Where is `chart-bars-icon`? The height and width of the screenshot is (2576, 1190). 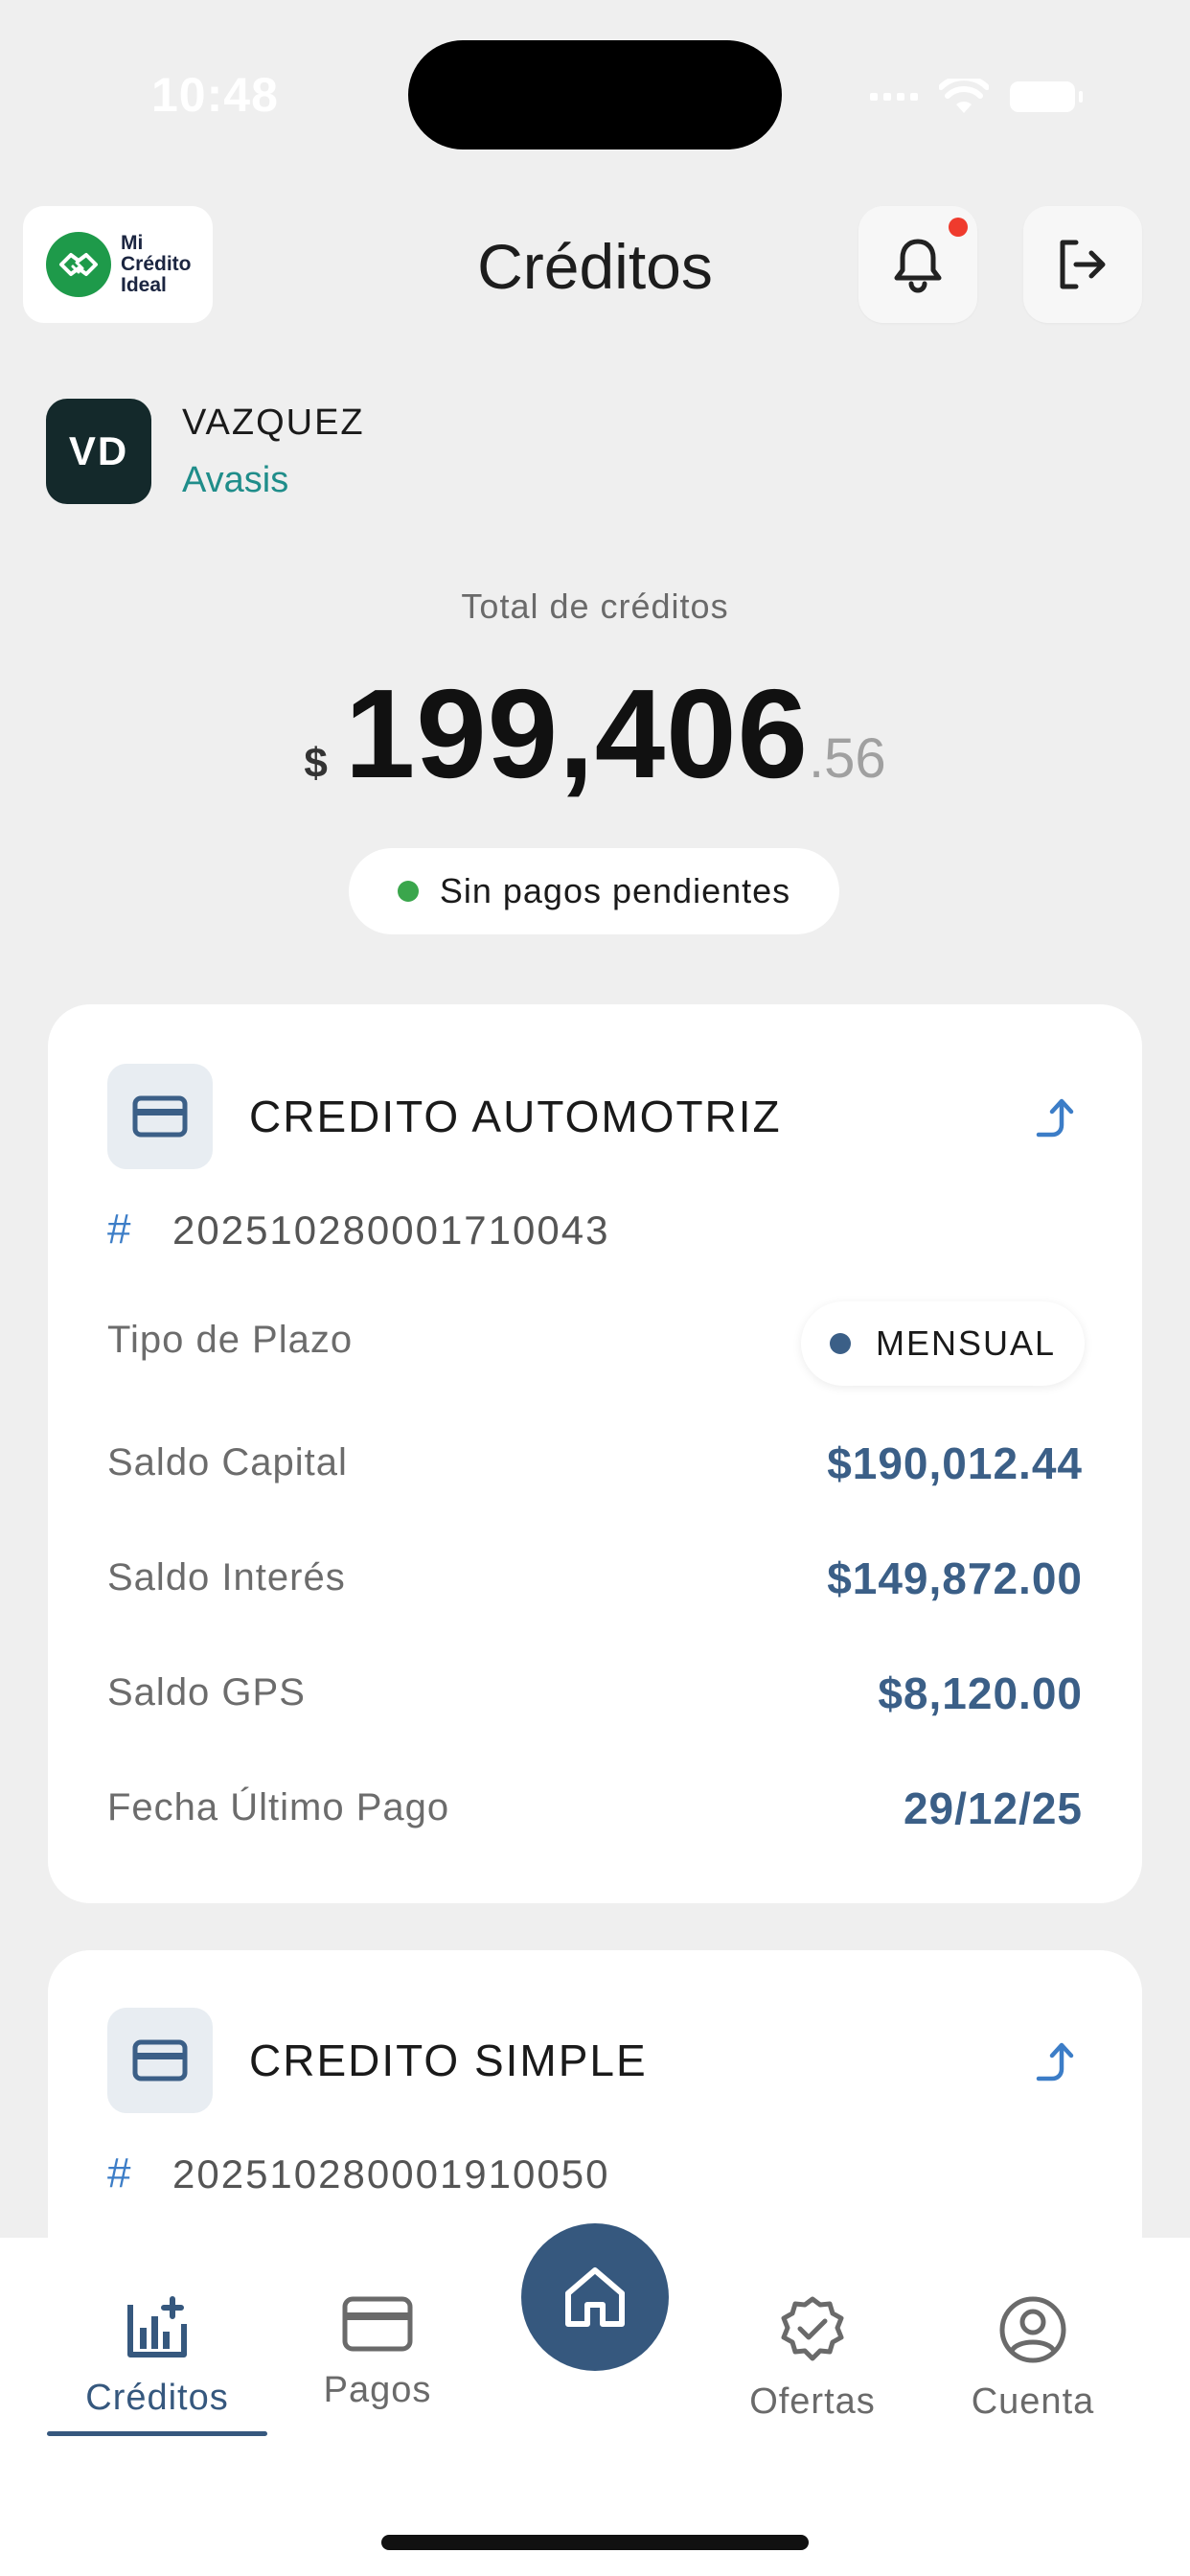
chart-bars-icon is located at coordinates (157, 2327).